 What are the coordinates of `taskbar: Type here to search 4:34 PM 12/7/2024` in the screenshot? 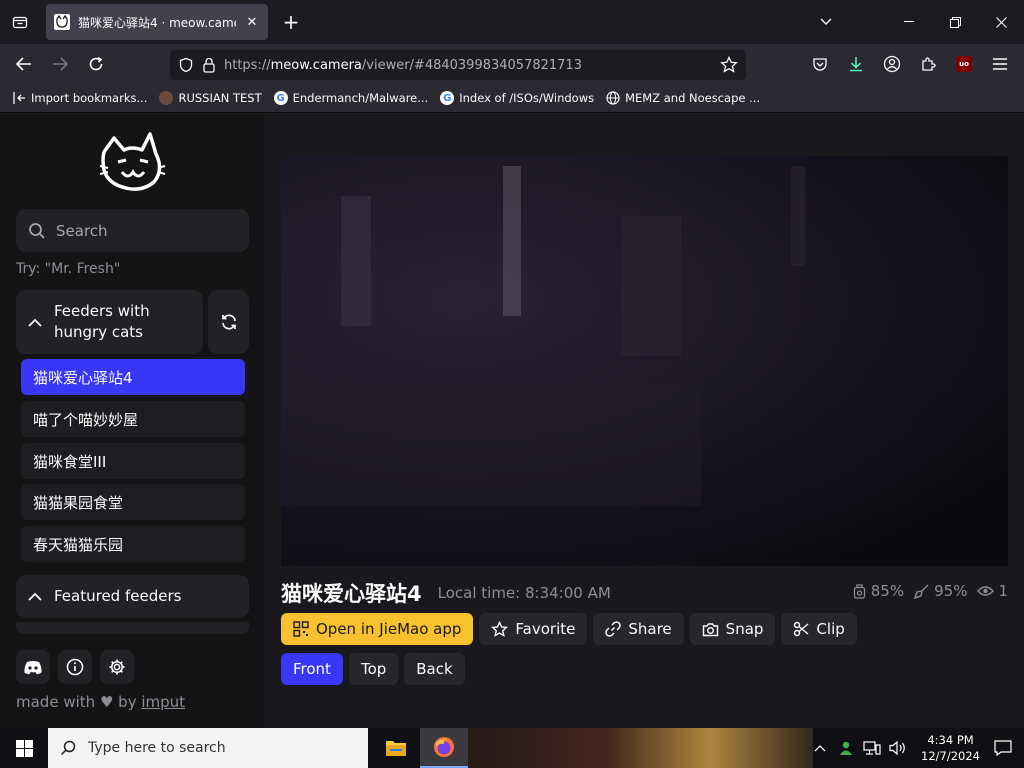 It's located at (512, 748).